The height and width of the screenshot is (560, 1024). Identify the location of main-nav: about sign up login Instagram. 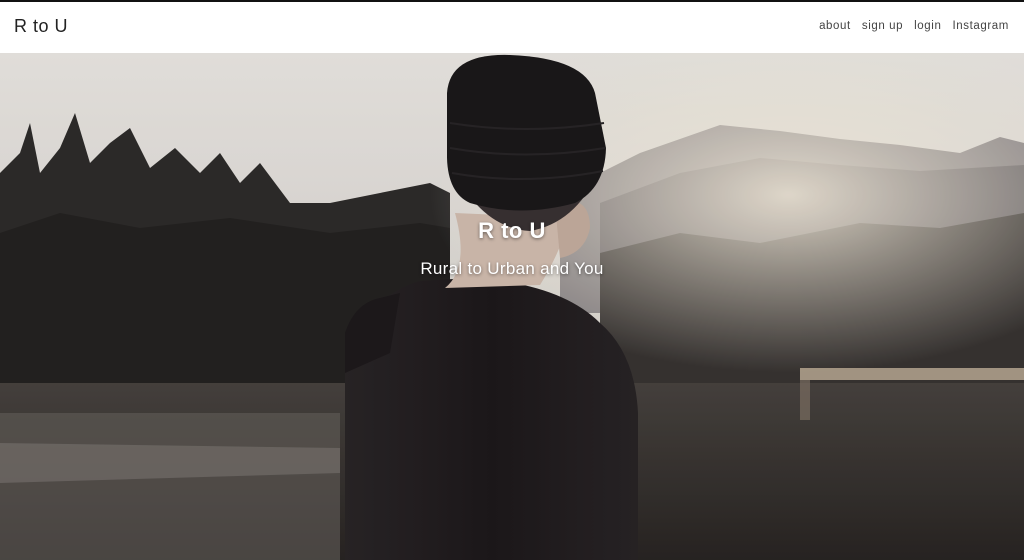
(914, 26).